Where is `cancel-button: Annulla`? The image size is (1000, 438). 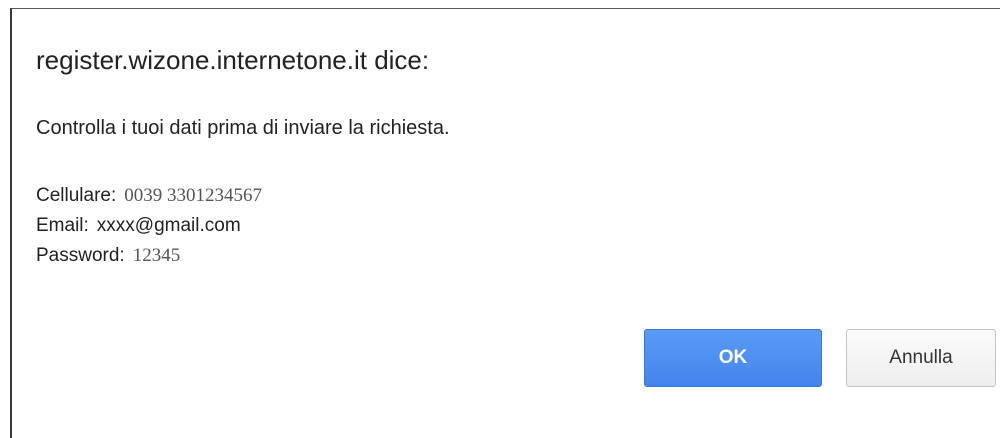
cancel-button: Annulla is located at coordinates (921, 358).